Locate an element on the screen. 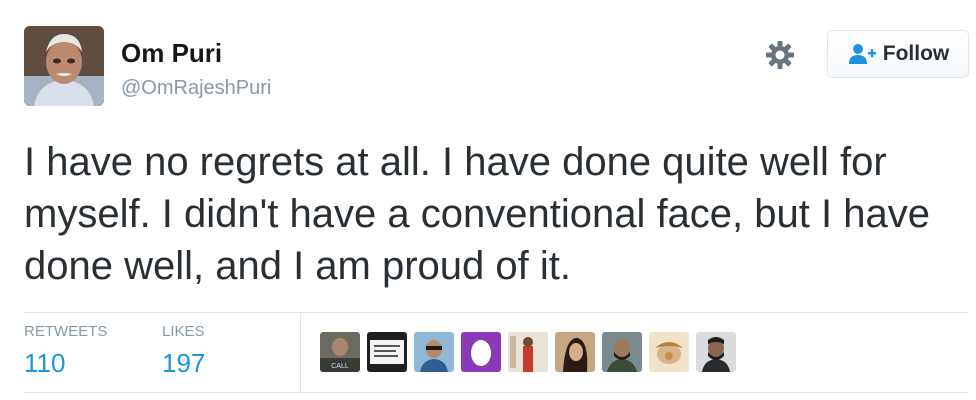 The image size is (976, 400). retweets-stat: RETWEETS 110 is located at coordinates (65, 350).